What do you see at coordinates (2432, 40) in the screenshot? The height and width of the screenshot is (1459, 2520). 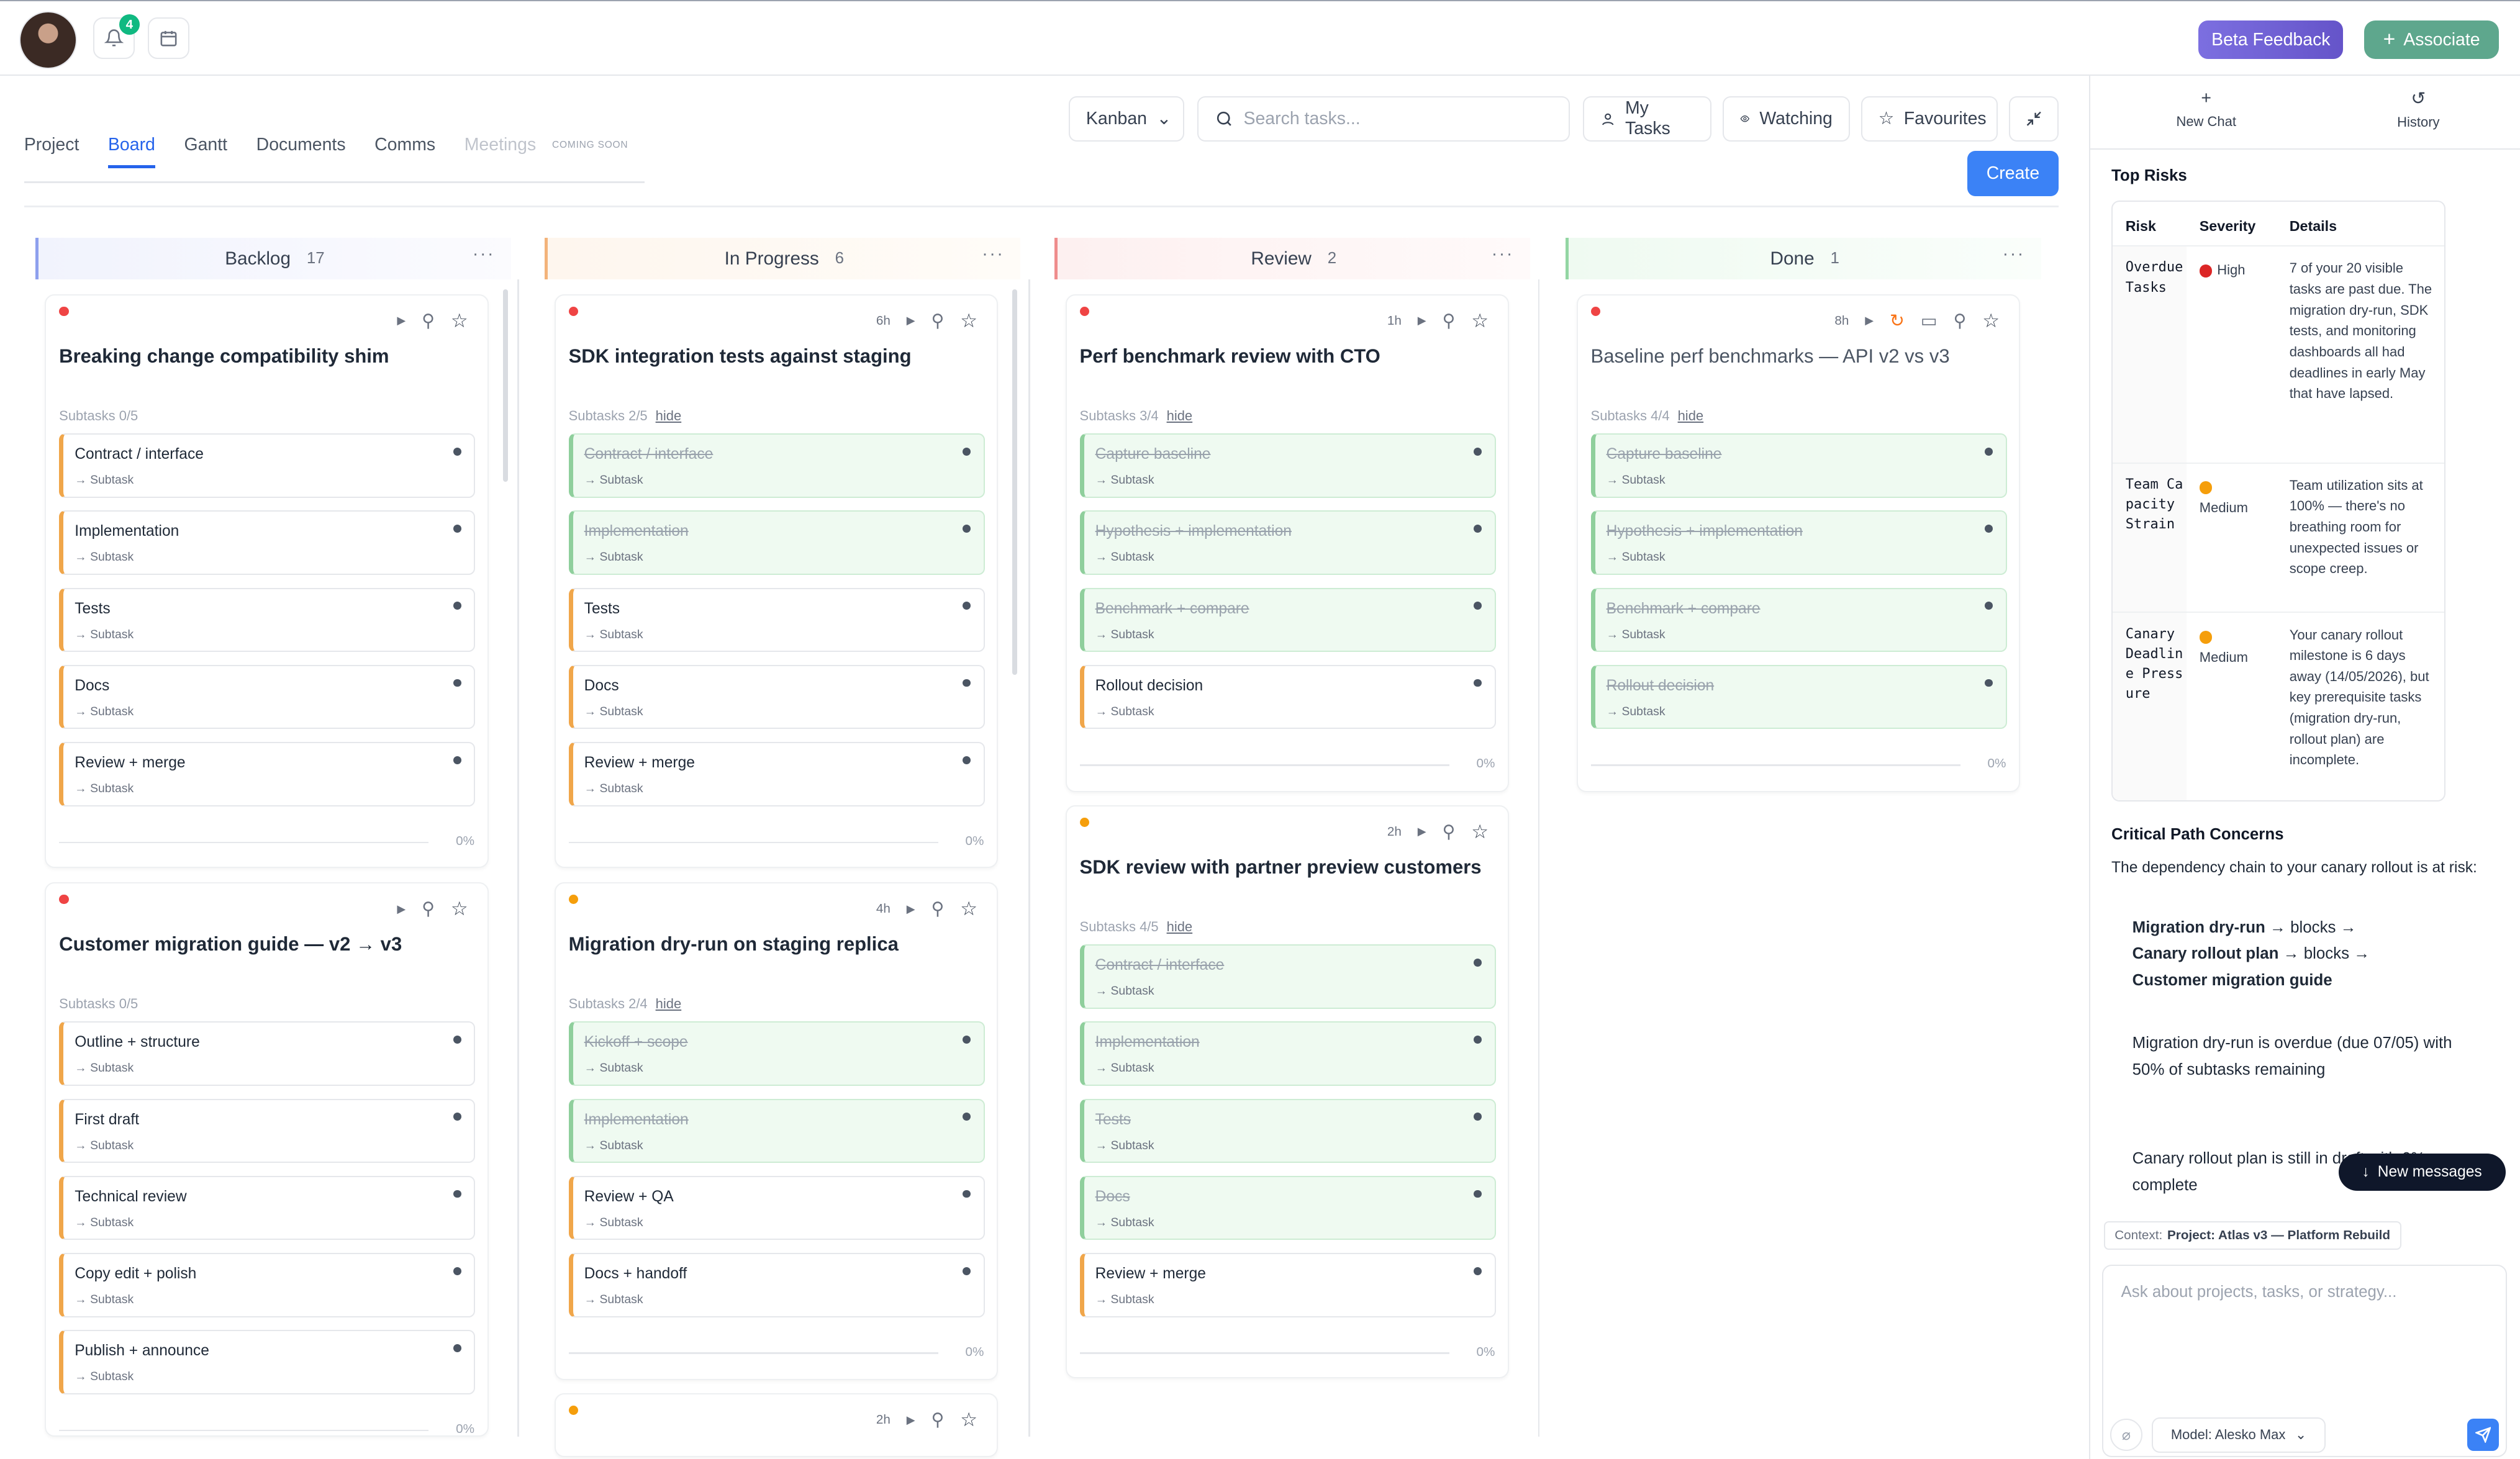 I see `associate-button: + Associate` at bounding box center [2432, 40].